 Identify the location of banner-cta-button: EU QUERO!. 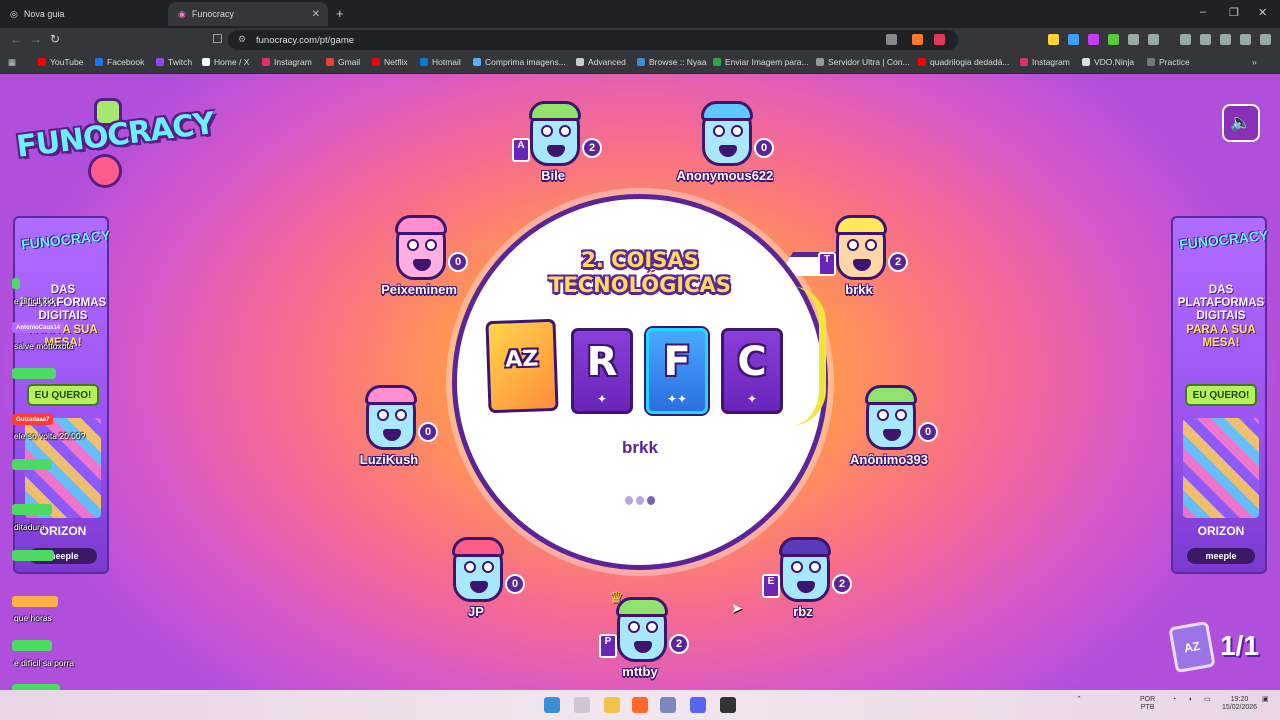
(1221, 395).